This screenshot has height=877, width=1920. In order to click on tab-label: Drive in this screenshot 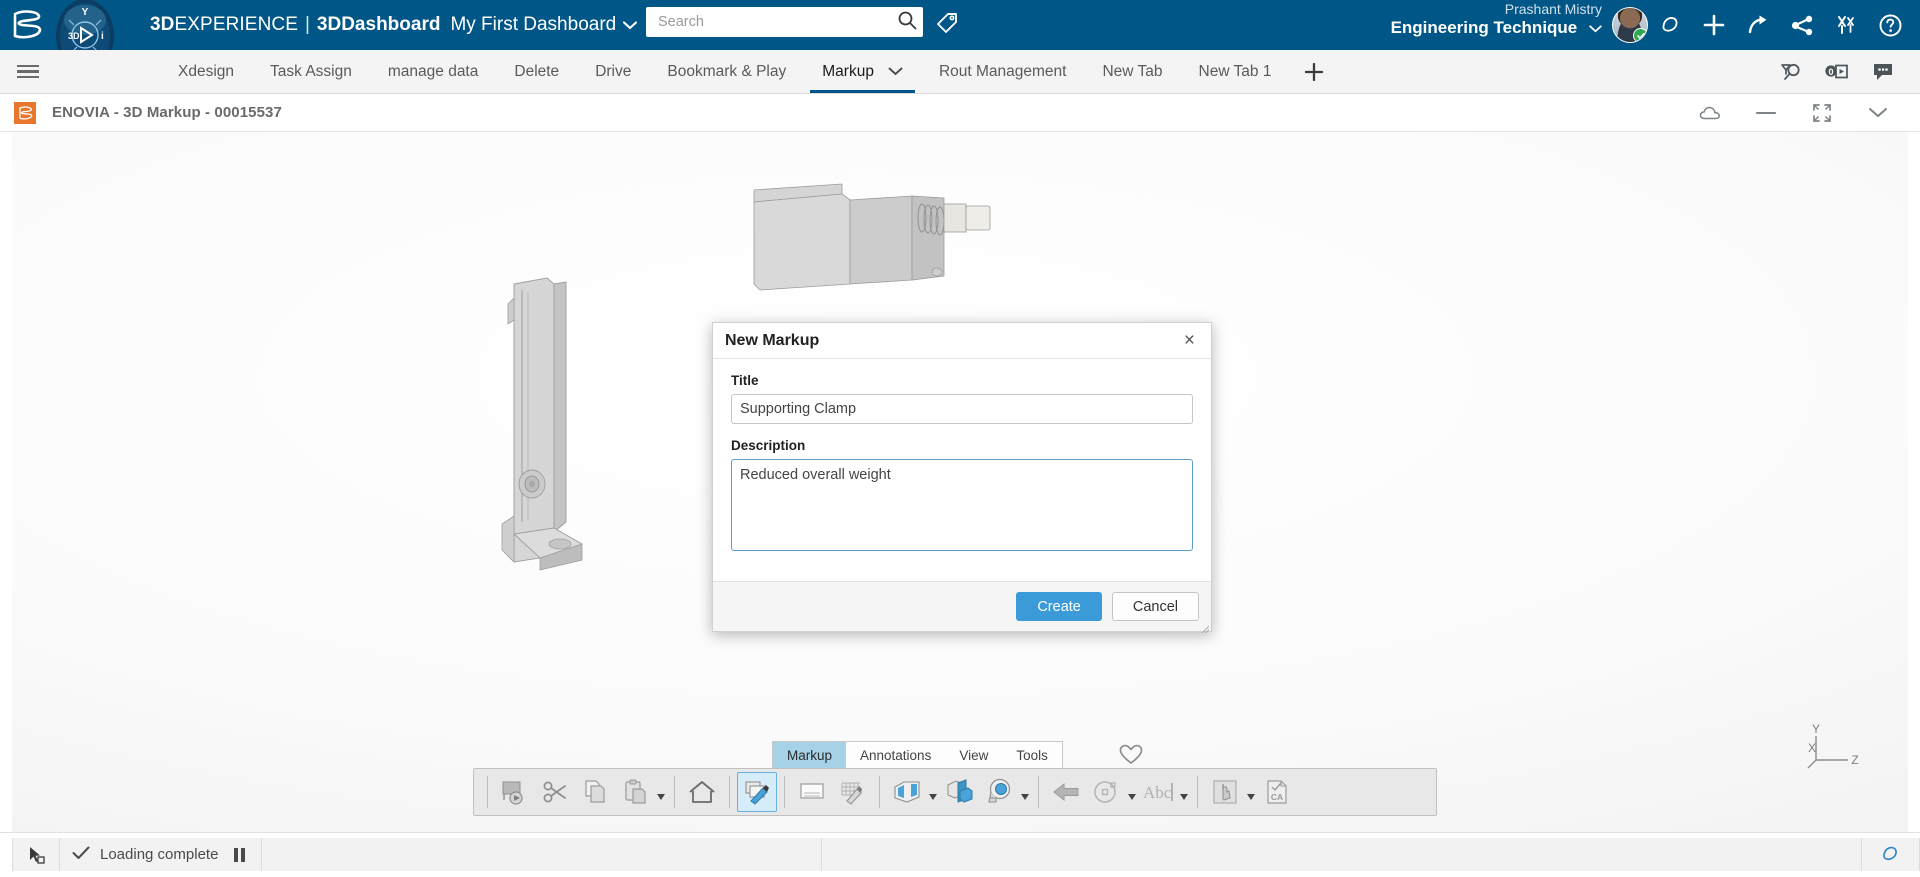, I will do `click(613, 71)`.